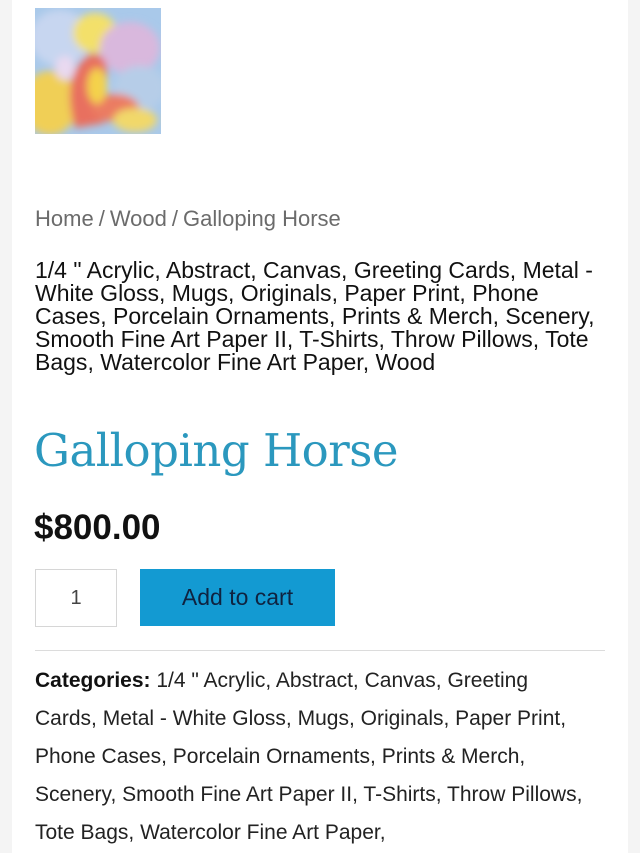  I want to click on quantity-input, so click(76, 598).